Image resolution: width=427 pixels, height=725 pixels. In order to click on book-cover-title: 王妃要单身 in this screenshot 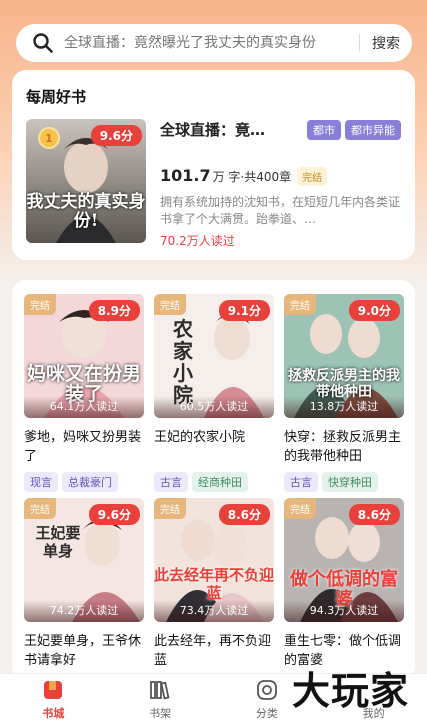, I will do `click(58, 542)`.